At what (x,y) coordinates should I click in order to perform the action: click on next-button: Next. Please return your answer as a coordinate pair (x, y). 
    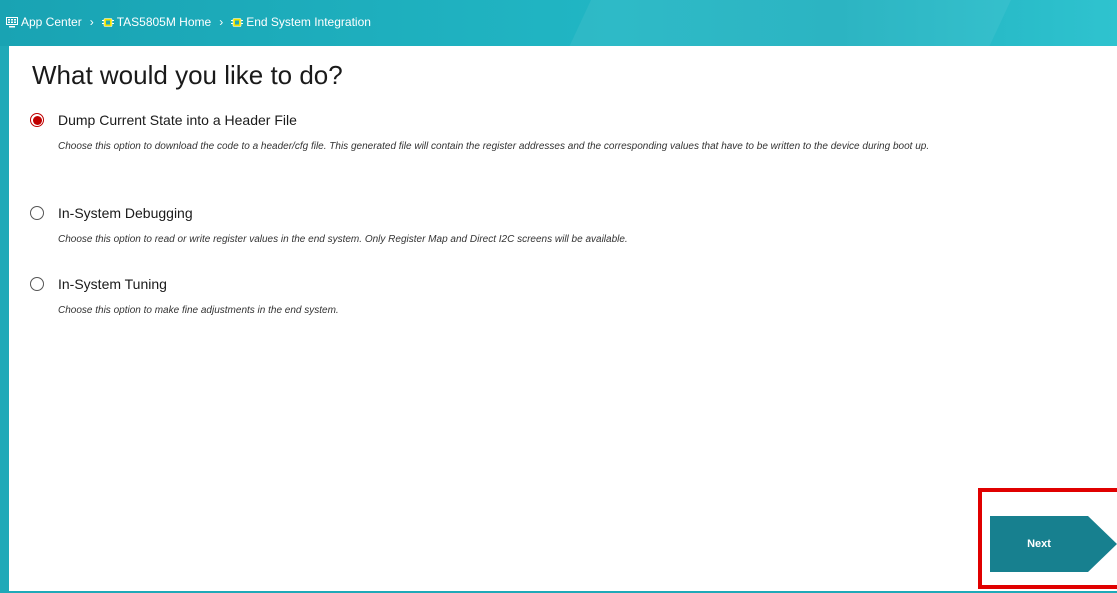
    Looking at the image, I should click on (1053, 544).